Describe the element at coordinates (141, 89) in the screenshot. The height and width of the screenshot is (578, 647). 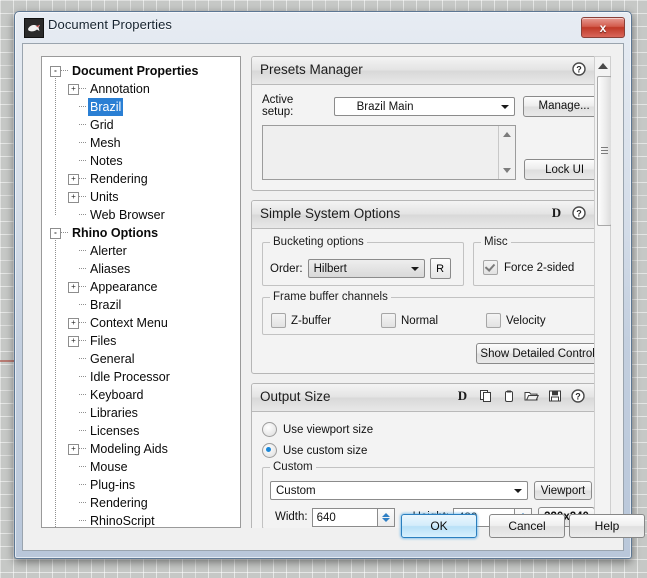
I see `tree-item: + Annotation` at that location.